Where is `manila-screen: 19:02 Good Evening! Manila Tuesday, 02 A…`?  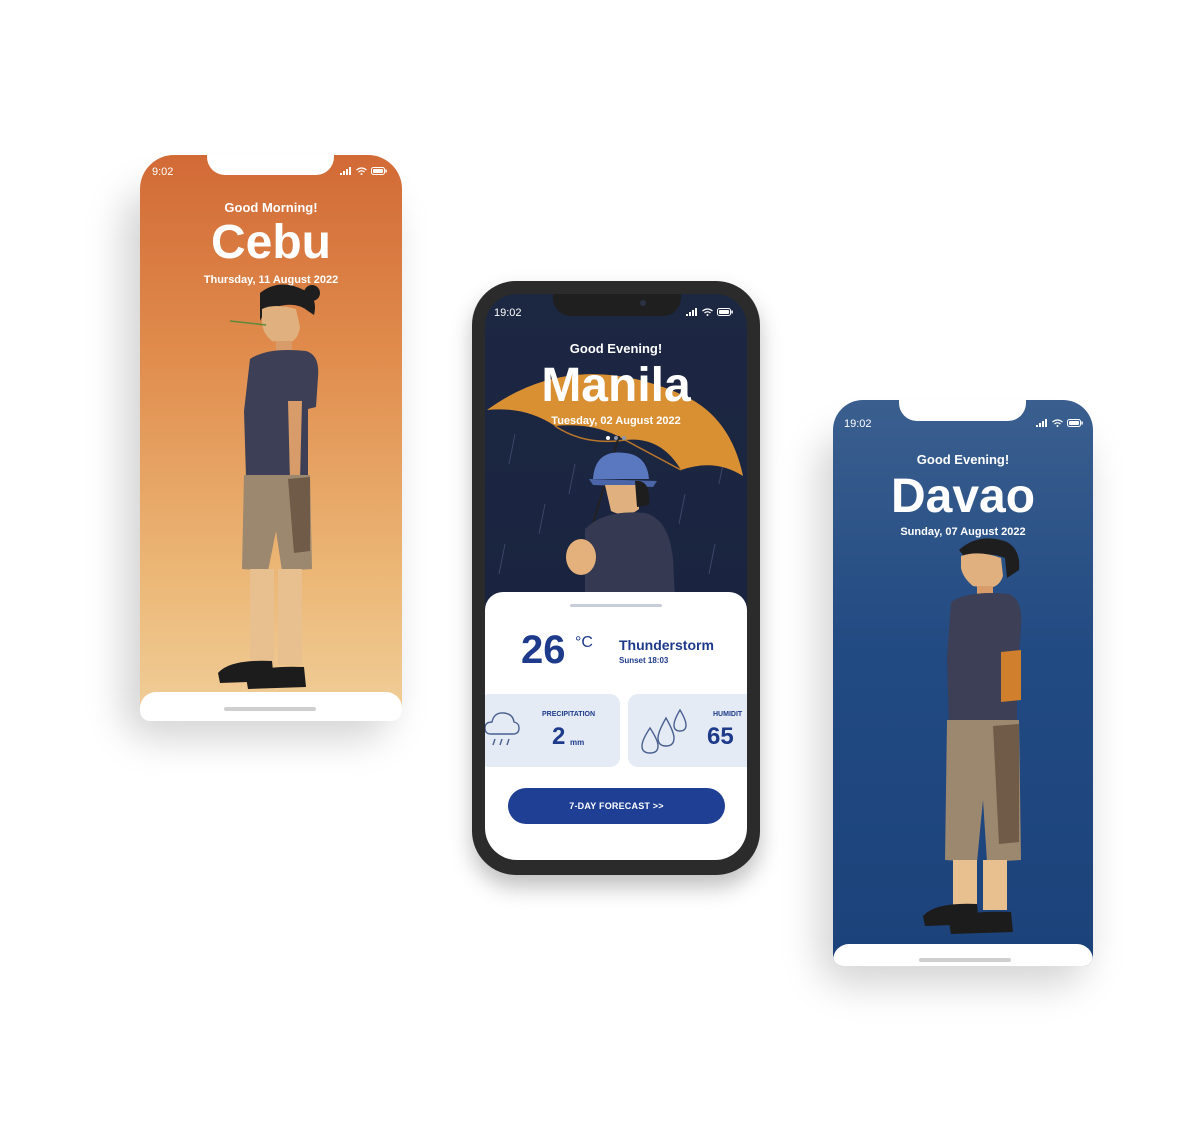
manila-screen: 19:02 Good Evening! Manila Tuesday, 02 A… is located at coordinates (616, 577).